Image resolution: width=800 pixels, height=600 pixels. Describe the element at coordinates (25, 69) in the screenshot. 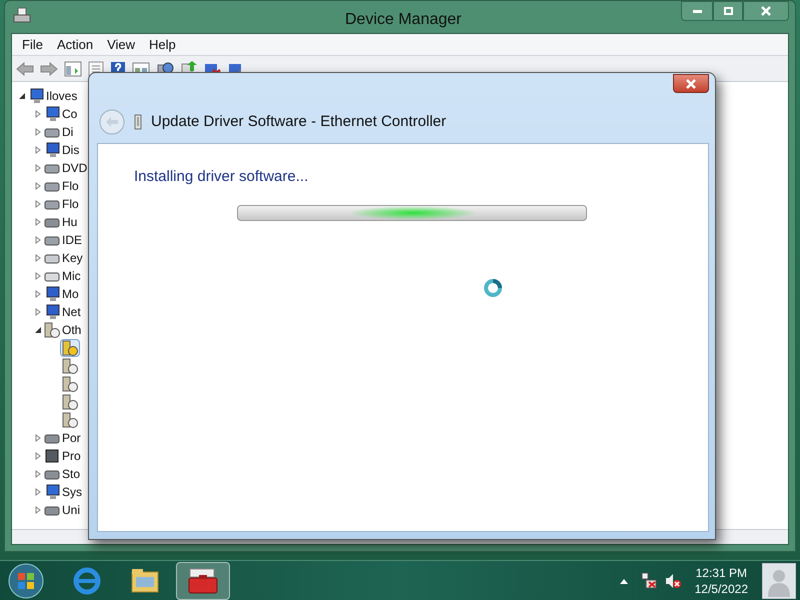

I see `back-arrow-icon` at that location.